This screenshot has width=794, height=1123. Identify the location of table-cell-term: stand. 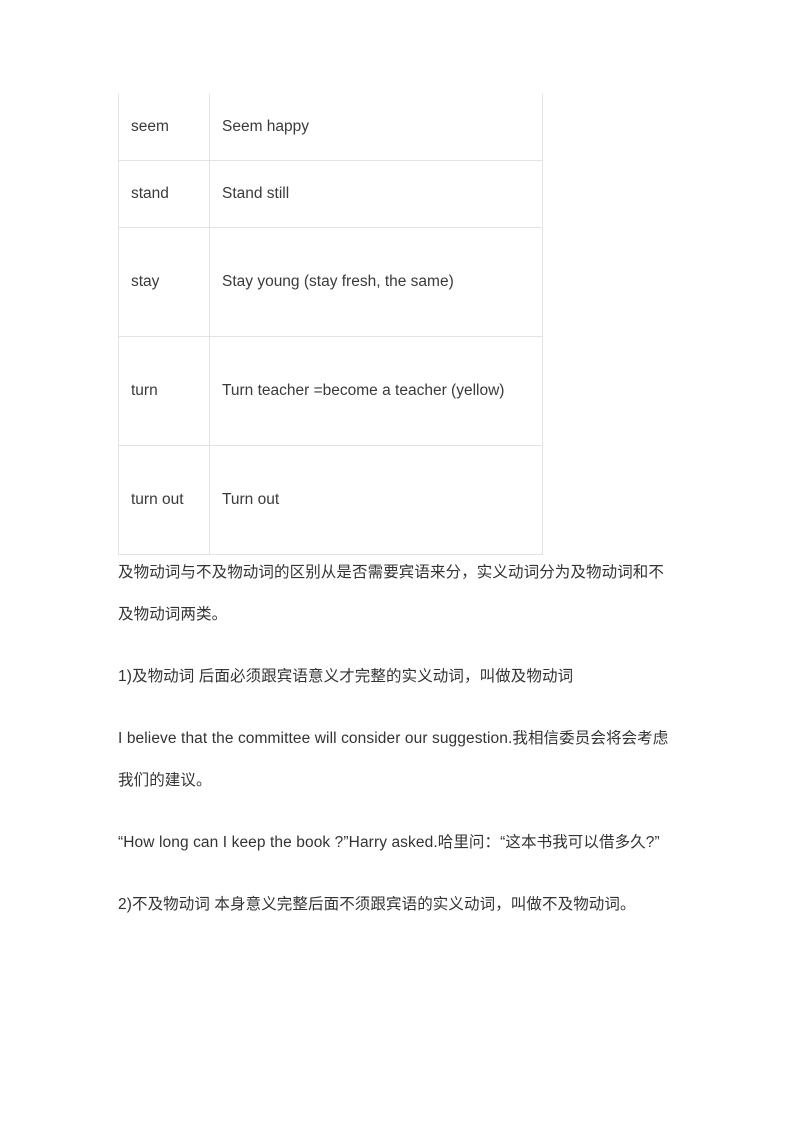
(164, 194).